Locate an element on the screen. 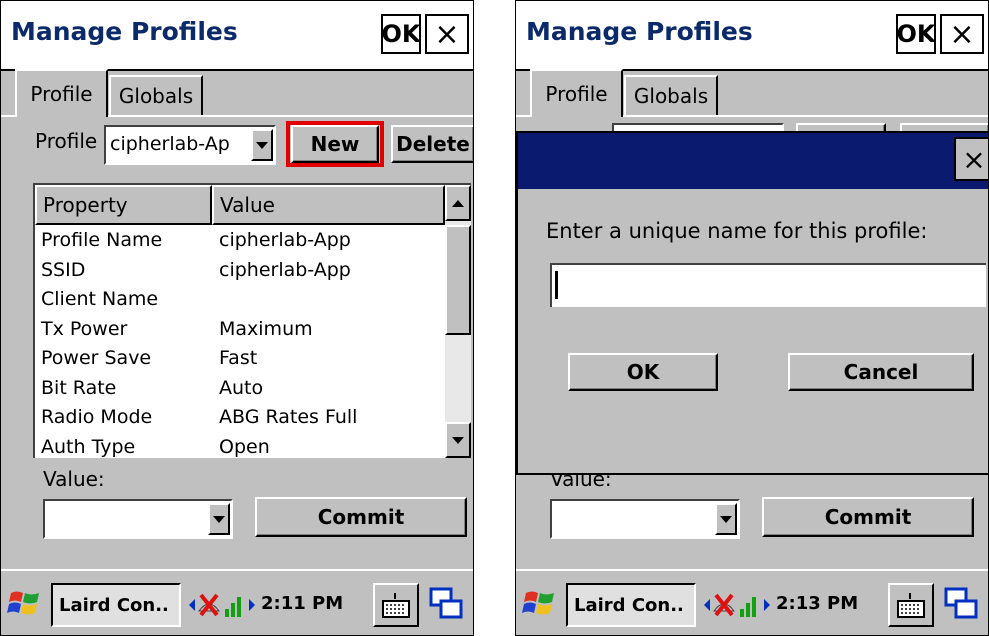 This screenshot has height=636, width=989. table-row: Profile Name cipherlab-App is located at coordinates (240, 242).